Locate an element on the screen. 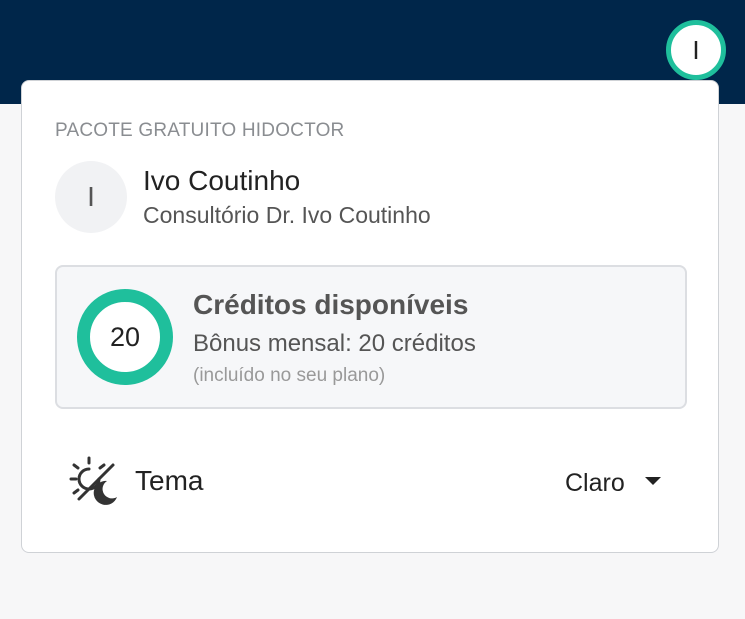 The height and width of the screenshot is (619, 745). user-organization: Consultório Dr. Ivo Coutinho is located at coordinates (287, 215).